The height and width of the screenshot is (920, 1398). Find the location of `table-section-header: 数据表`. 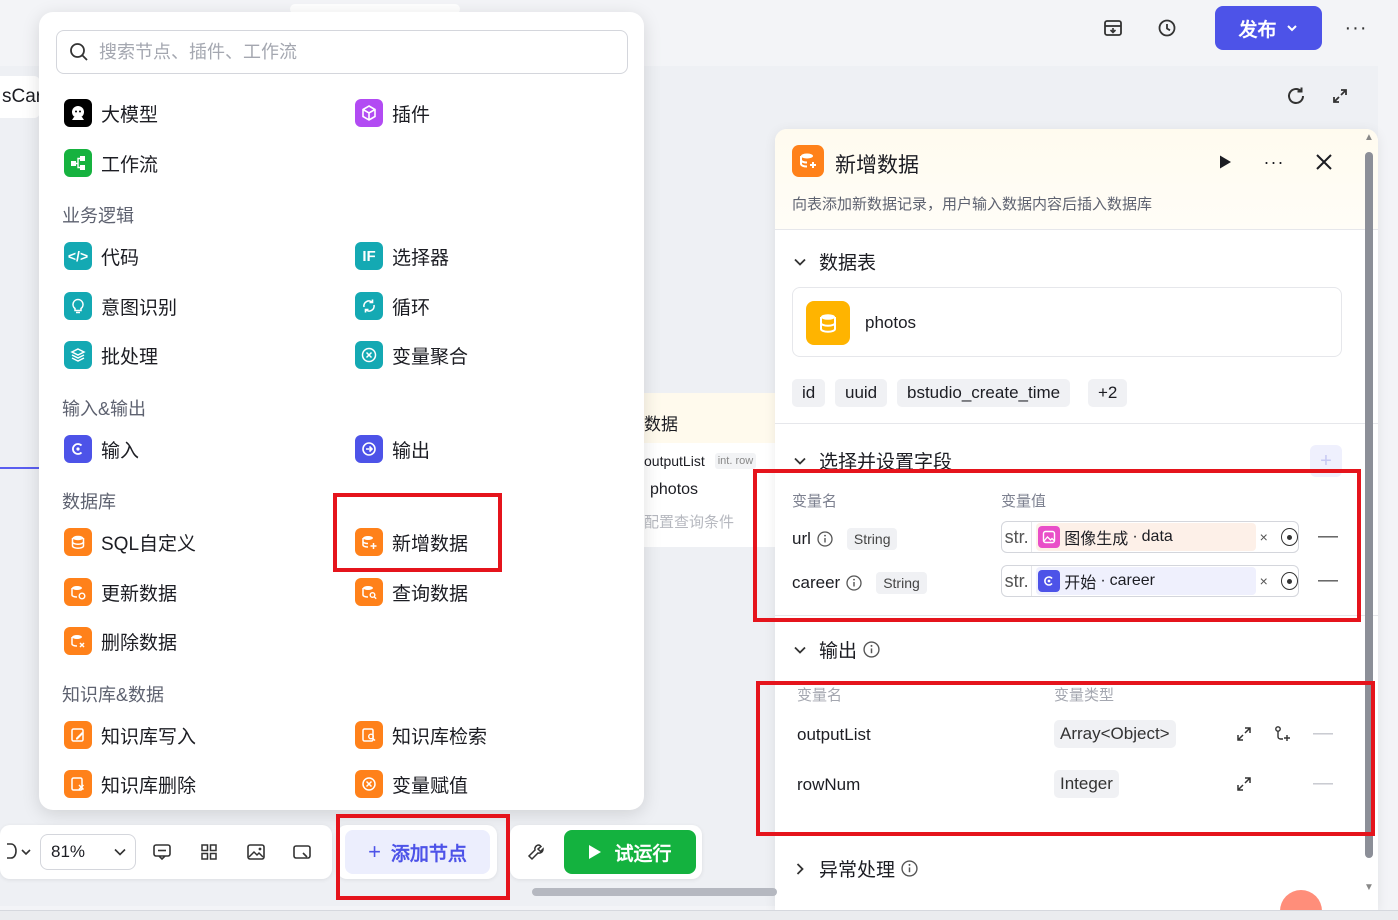

table-section-header: 数据表 is located at coordinates (834, 261).